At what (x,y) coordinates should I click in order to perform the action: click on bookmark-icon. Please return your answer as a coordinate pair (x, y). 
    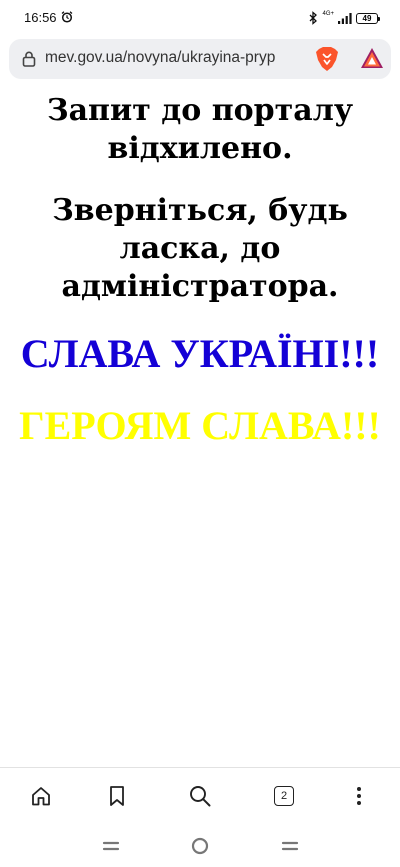
    Looking at the image, I should click on (117, 796).